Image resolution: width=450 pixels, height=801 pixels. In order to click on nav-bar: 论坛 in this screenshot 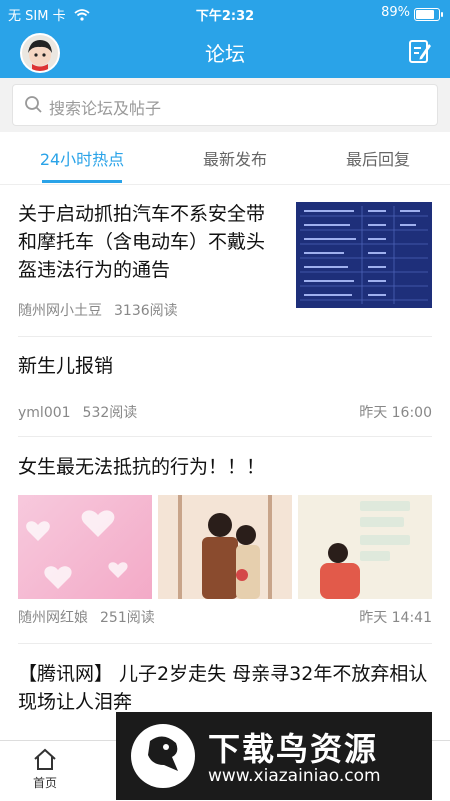, I will do `click(225, 52)`.